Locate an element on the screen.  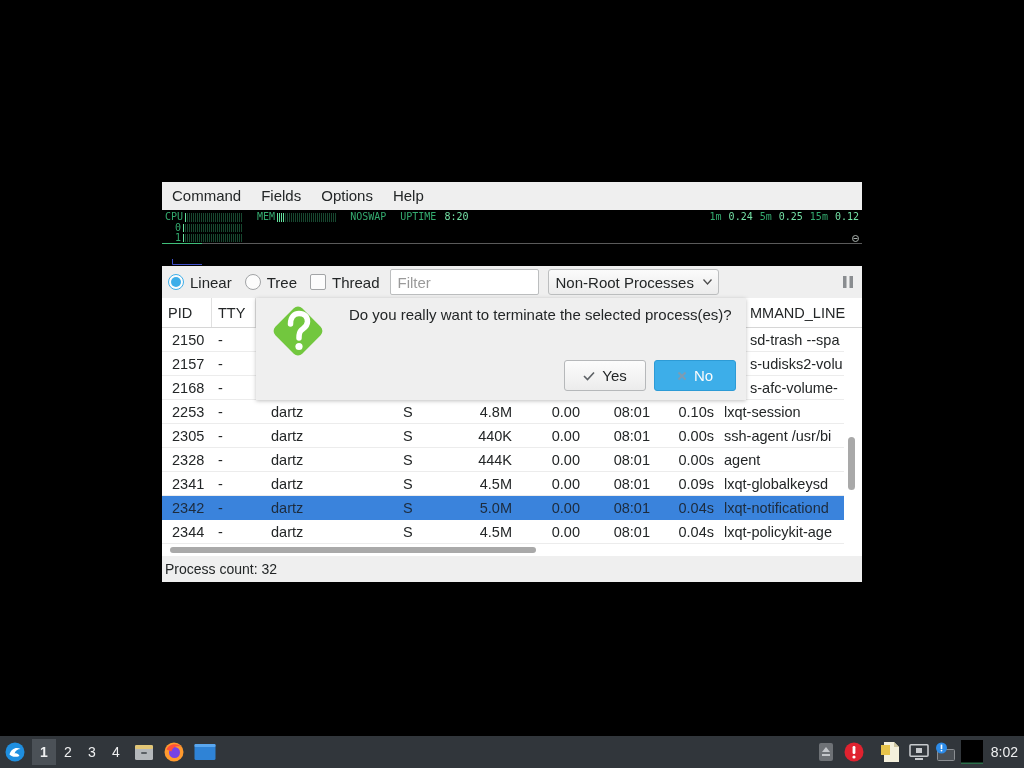
table-cell-text: 0.10s is located at coordinates (696, 412).